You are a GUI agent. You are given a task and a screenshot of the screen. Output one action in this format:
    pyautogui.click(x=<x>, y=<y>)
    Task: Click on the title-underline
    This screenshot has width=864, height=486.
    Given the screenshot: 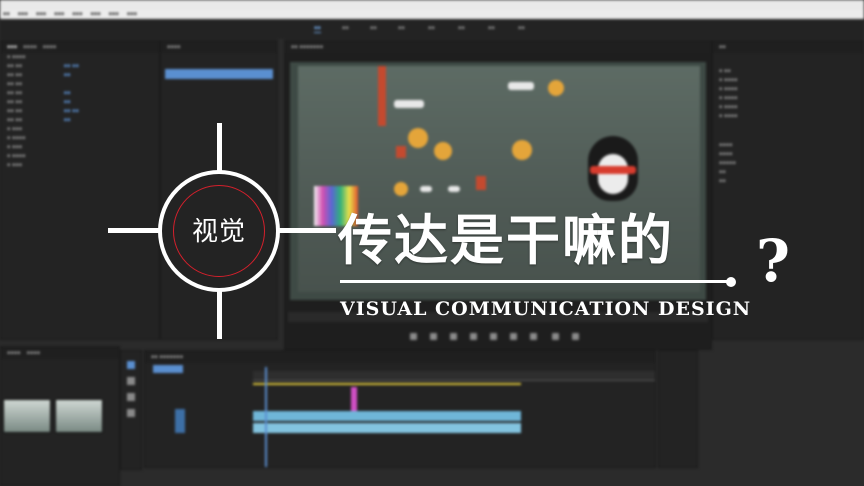 What is the action you would take?
    pyautogui.click(x=536, y=281)
    